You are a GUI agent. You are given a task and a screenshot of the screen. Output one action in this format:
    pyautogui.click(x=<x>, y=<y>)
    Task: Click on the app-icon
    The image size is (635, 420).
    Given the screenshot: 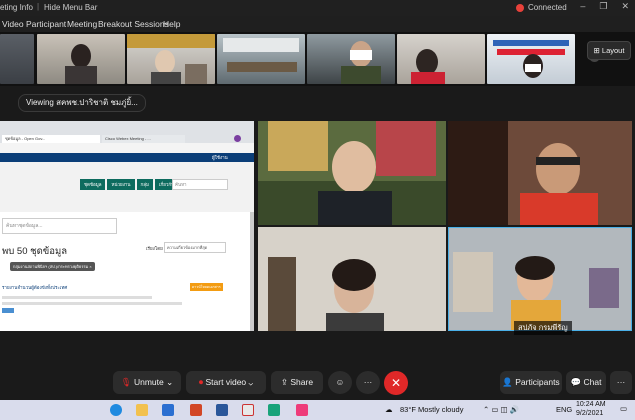 What is the action you would take?
    pyautogui.click(x=302, y=410)
    